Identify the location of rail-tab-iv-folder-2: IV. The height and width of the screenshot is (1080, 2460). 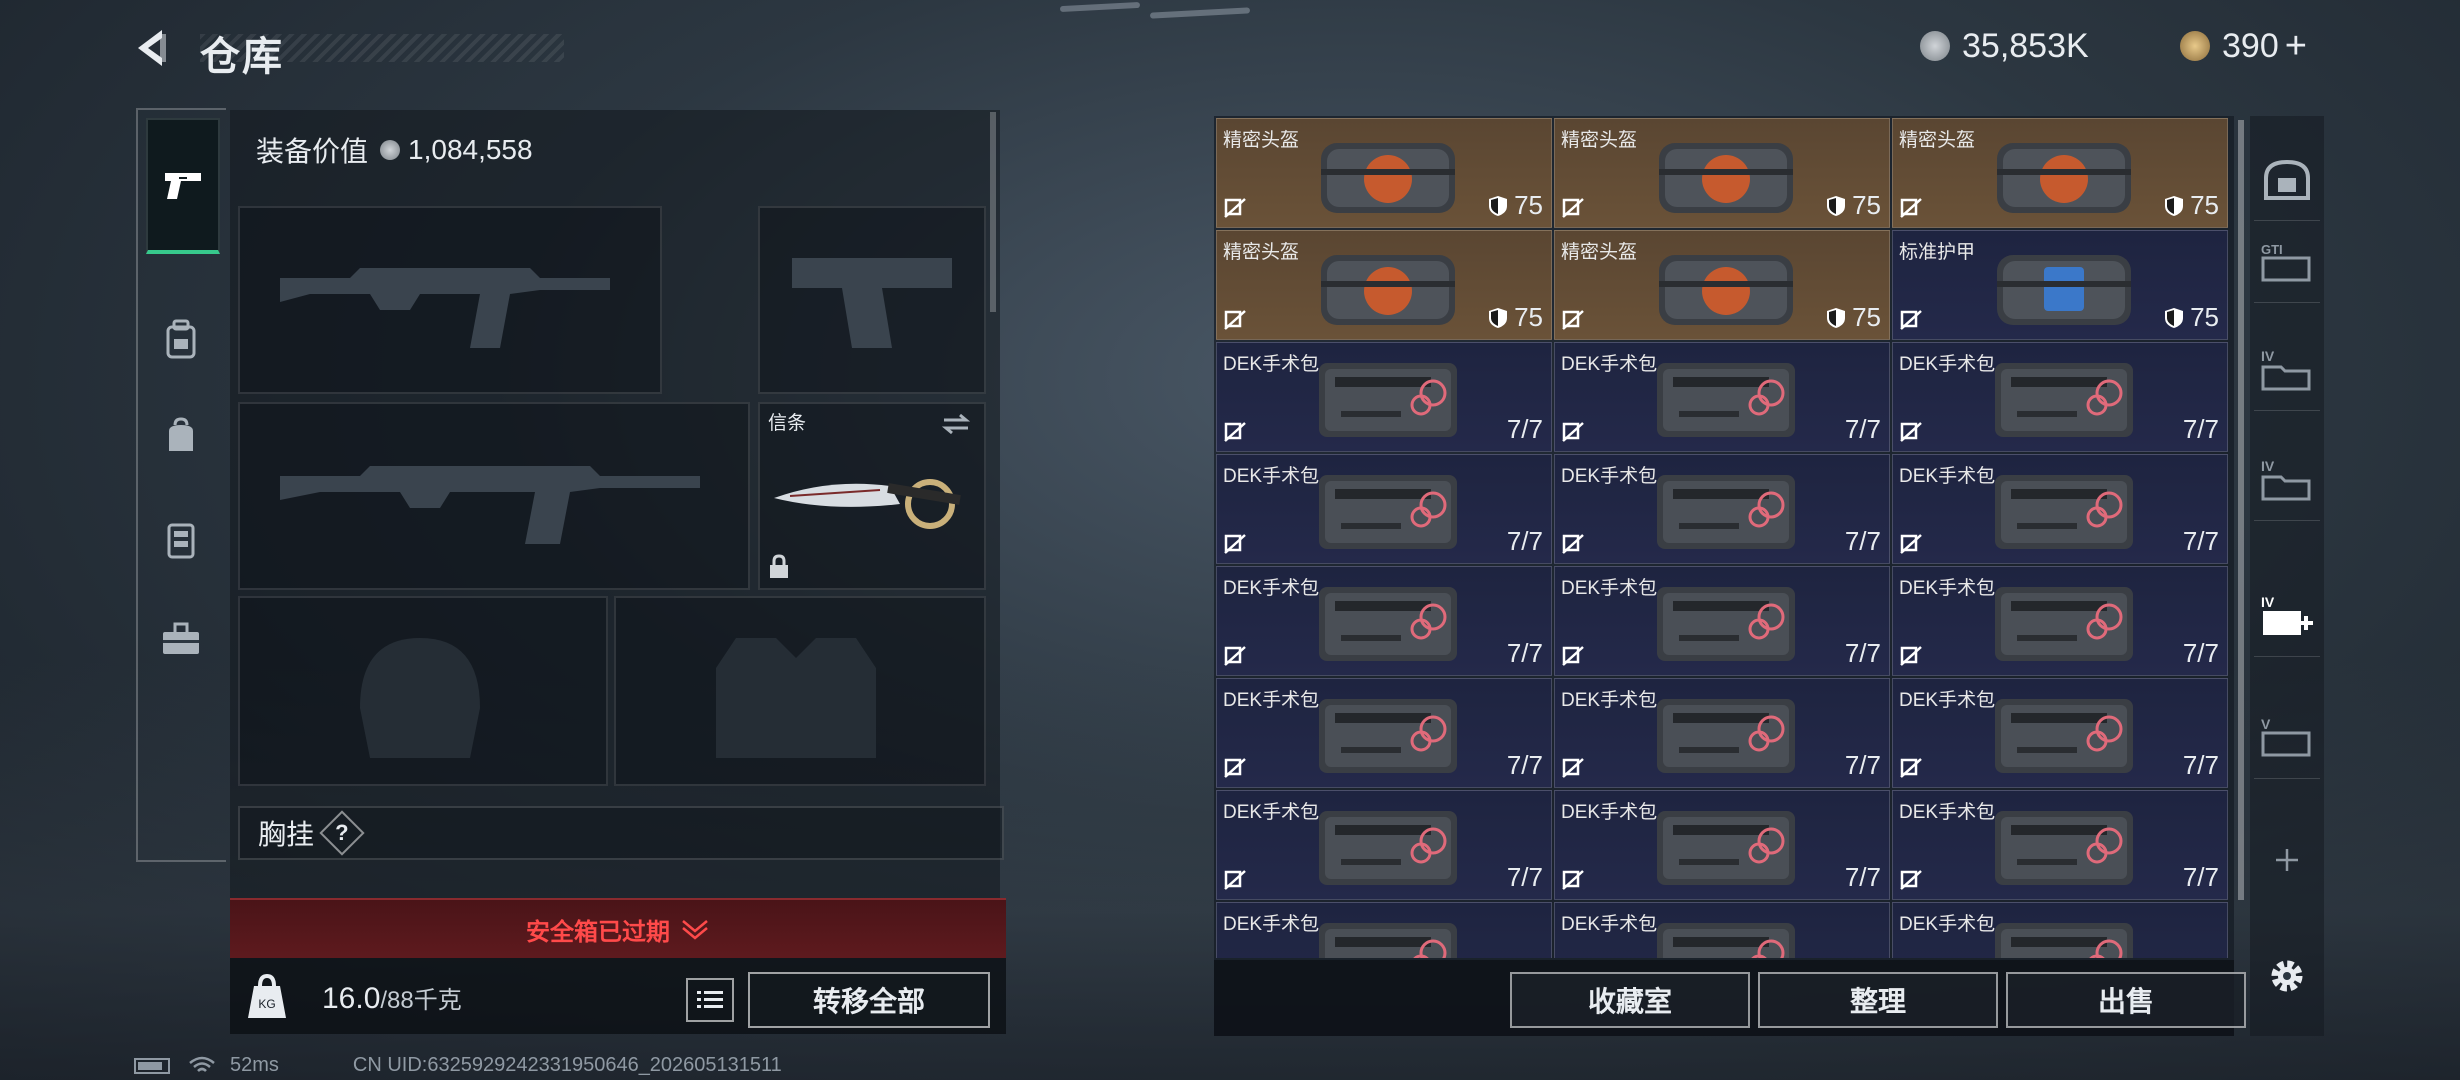
(2287, 480).